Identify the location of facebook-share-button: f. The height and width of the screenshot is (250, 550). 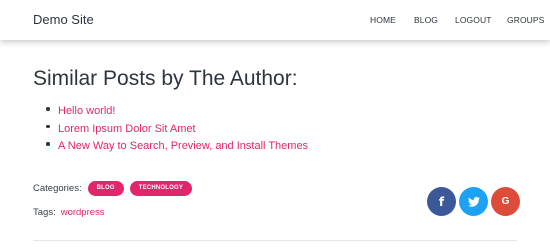
(441, 201).